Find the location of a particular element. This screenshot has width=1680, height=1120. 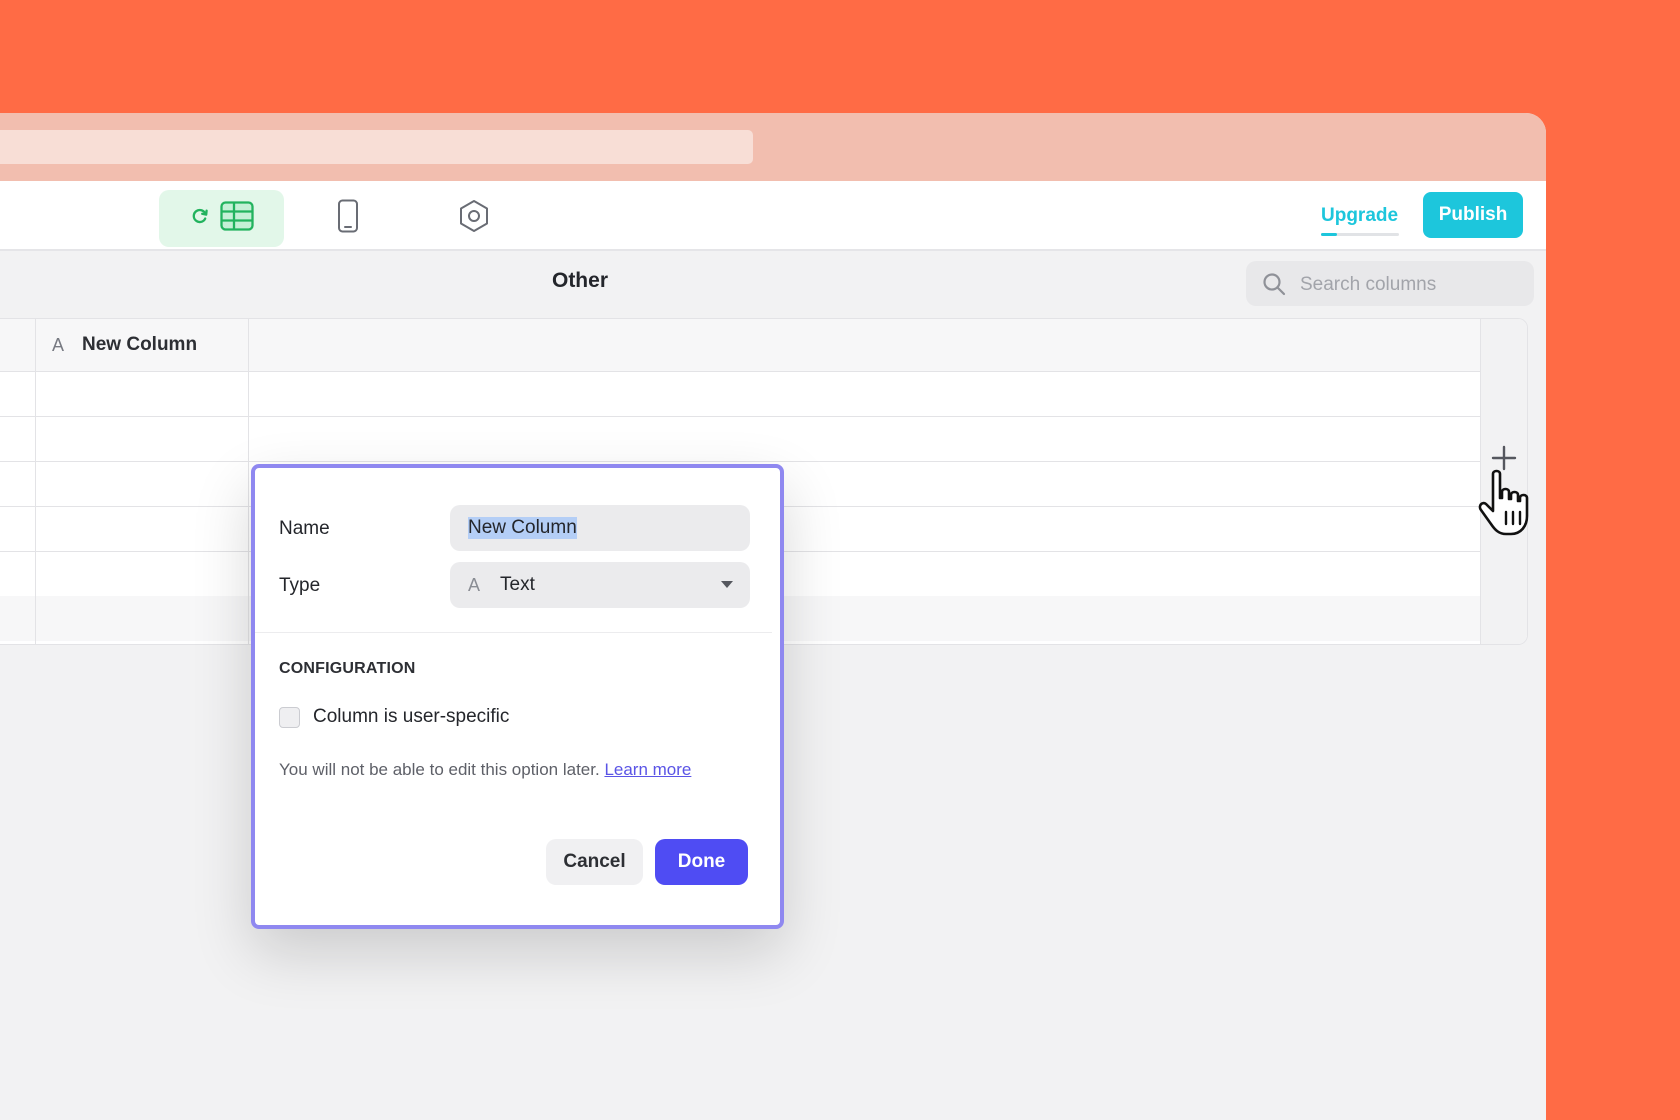

gear-icon is located at coordinates (474, 218).